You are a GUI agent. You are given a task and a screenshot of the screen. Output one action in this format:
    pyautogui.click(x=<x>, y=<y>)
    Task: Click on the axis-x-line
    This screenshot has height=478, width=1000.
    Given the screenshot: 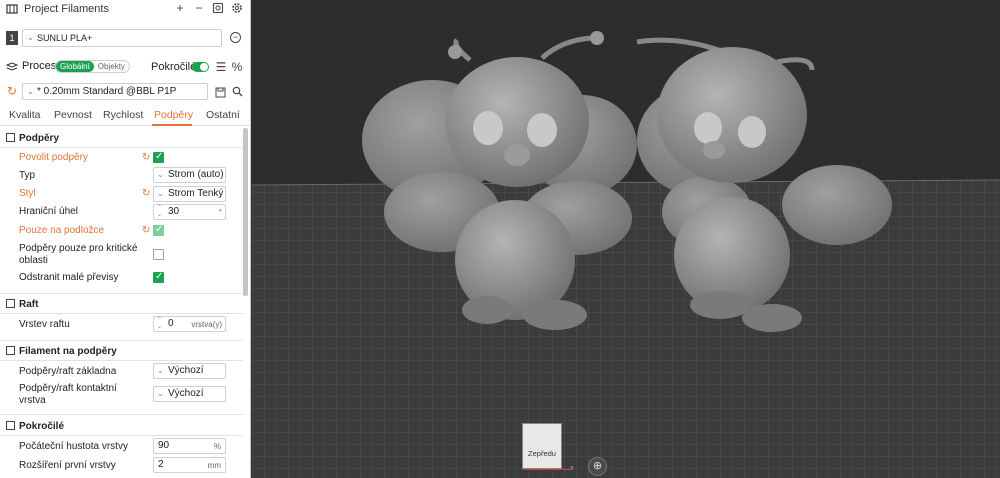 What is the action you would take?
    pyautogui.click(x=547, y=469)
    